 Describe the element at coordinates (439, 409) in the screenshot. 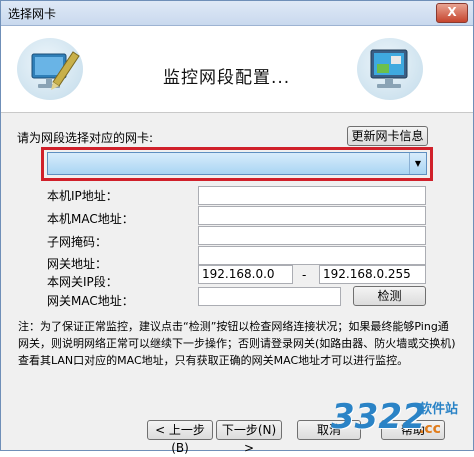

I see `watermark-site: 软件站` at that location.